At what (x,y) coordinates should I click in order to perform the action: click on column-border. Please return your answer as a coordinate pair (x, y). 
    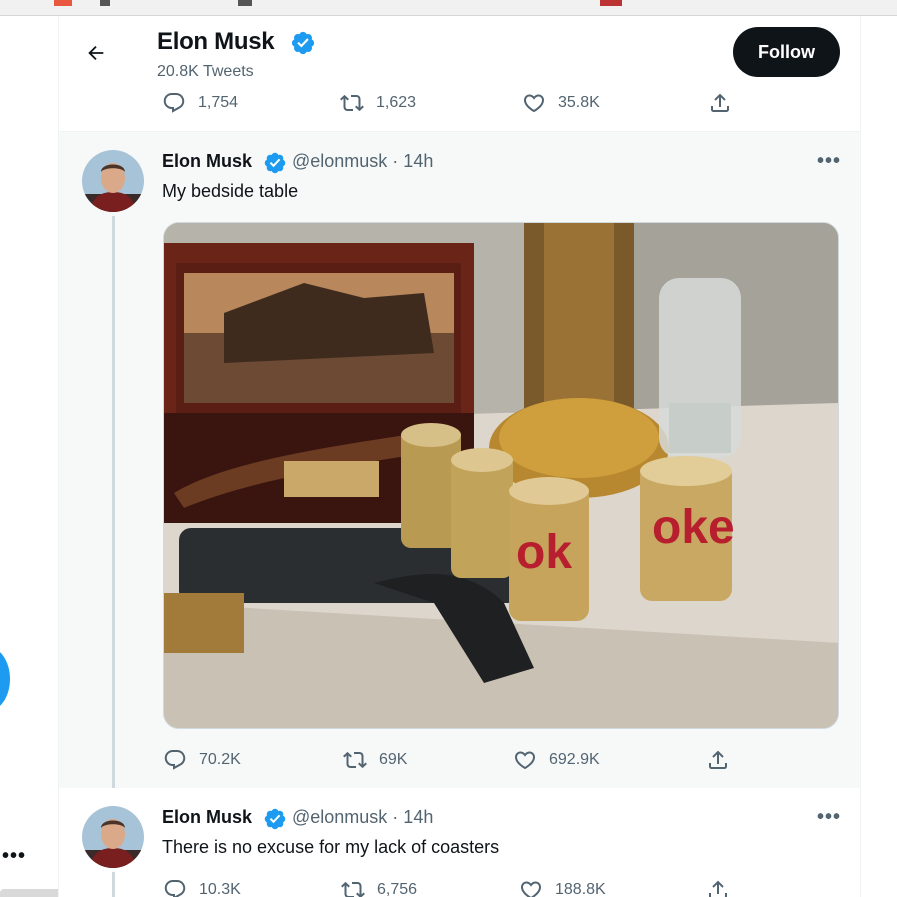
    Looking at the image, I should click on (860, 456).